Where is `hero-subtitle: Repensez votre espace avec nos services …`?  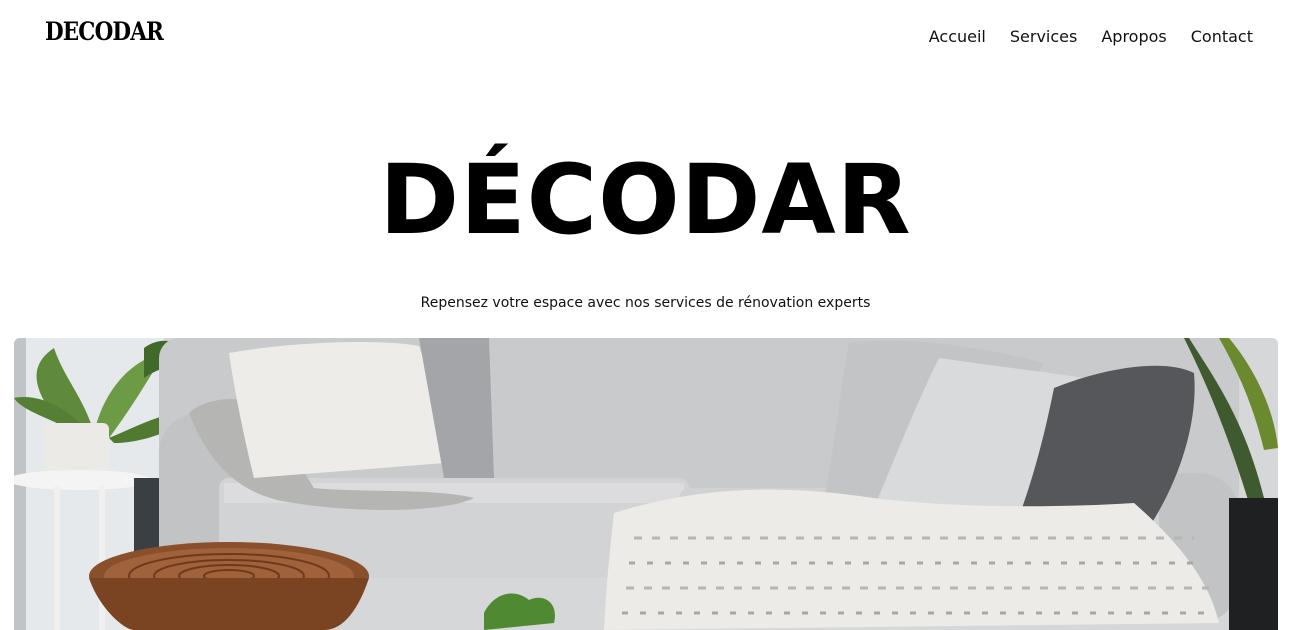
hero-subtitle: Repensez votre espace avec nos services … is located at coordinates (645, 303).